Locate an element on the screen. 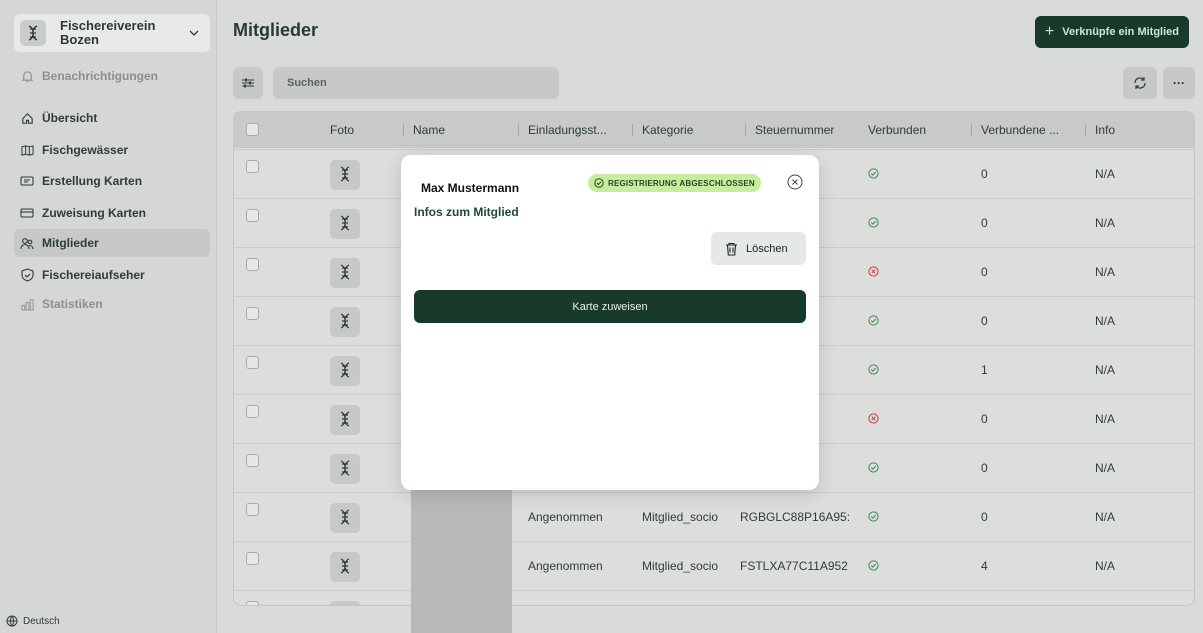  org-switcher: Fischereiverein Bozen is located at coordinates (112, 33).